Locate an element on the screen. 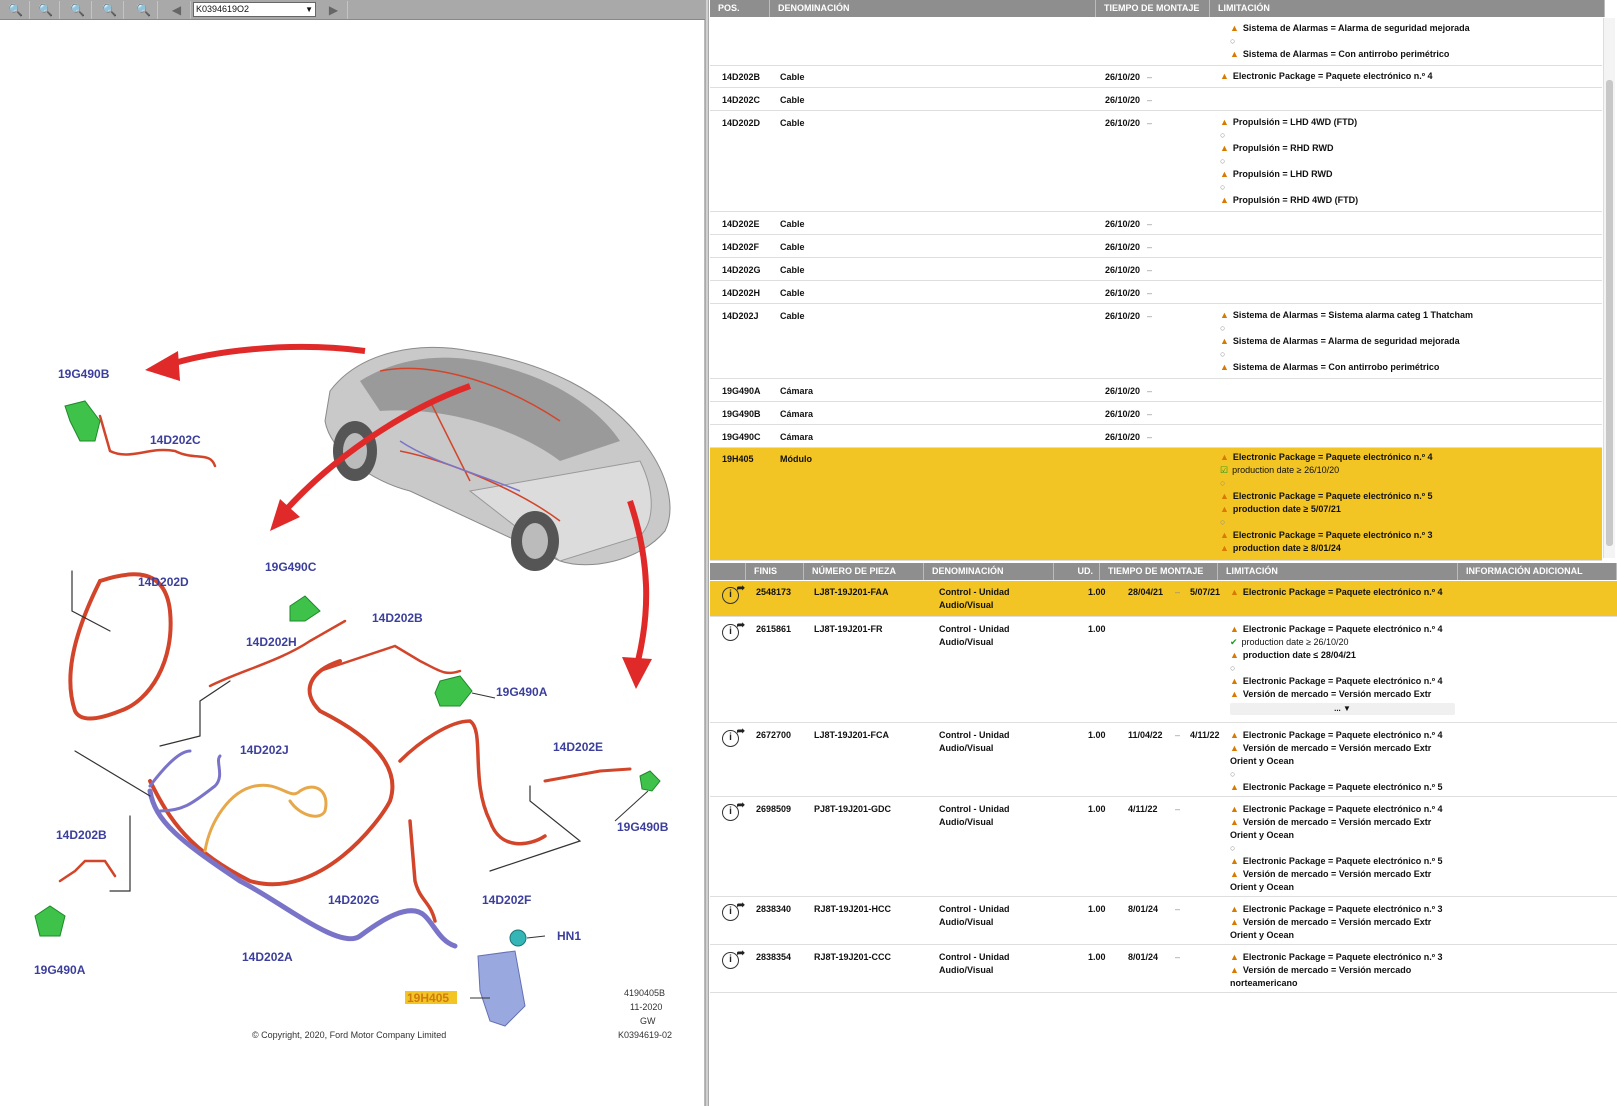  zoom-fit-icon: 🔍 is located at coordinates (110, 10).